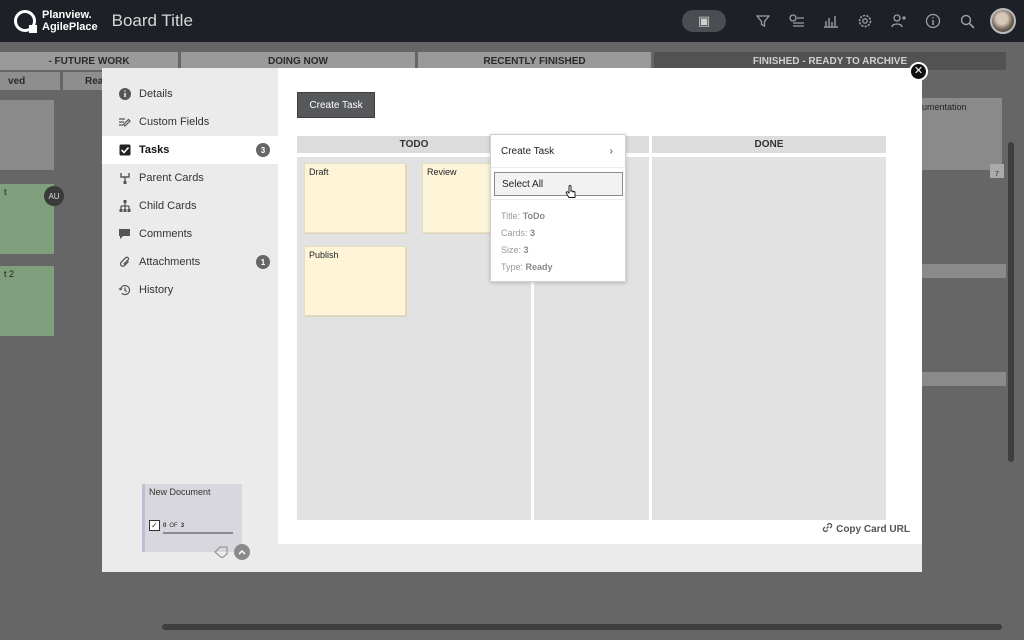 The image size is (1024, 640). Describe the element at coordinates (997, 174) in the screenshot. I see `date-text: 7` at that location.